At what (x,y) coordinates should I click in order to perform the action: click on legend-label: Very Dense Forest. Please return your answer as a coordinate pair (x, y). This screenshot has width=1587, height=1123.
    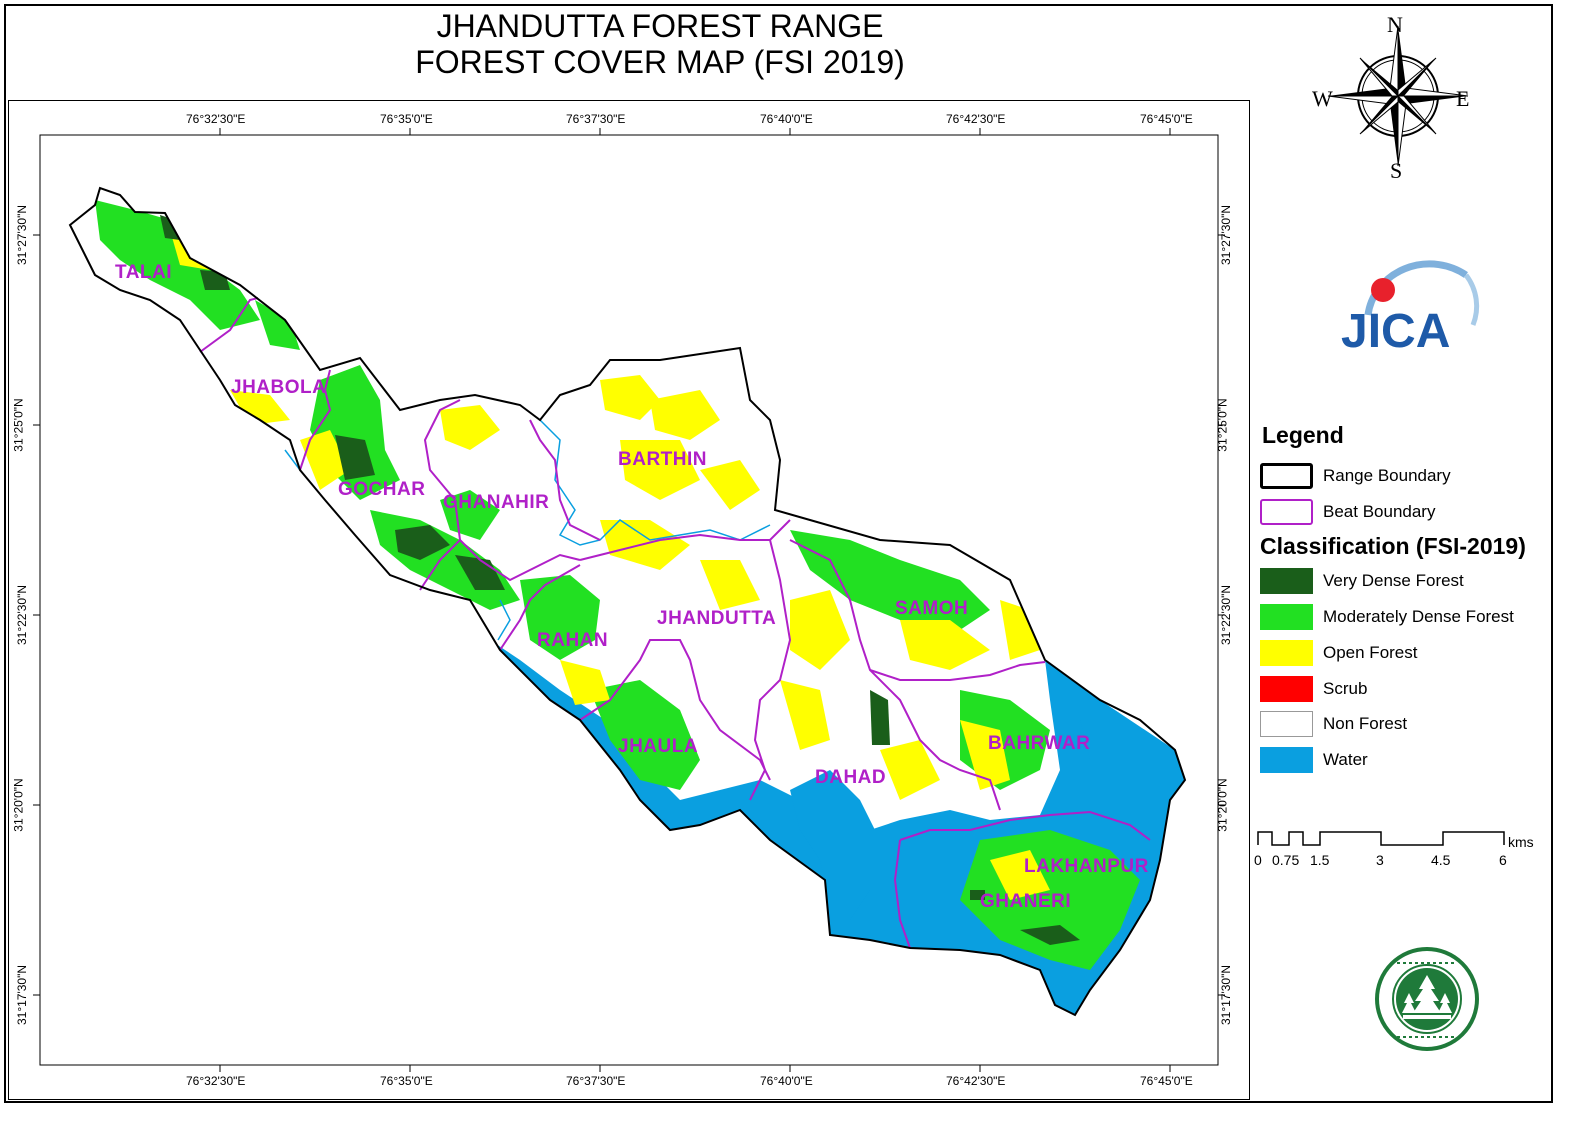
    Looking at the image, I should click on (1393, 580).